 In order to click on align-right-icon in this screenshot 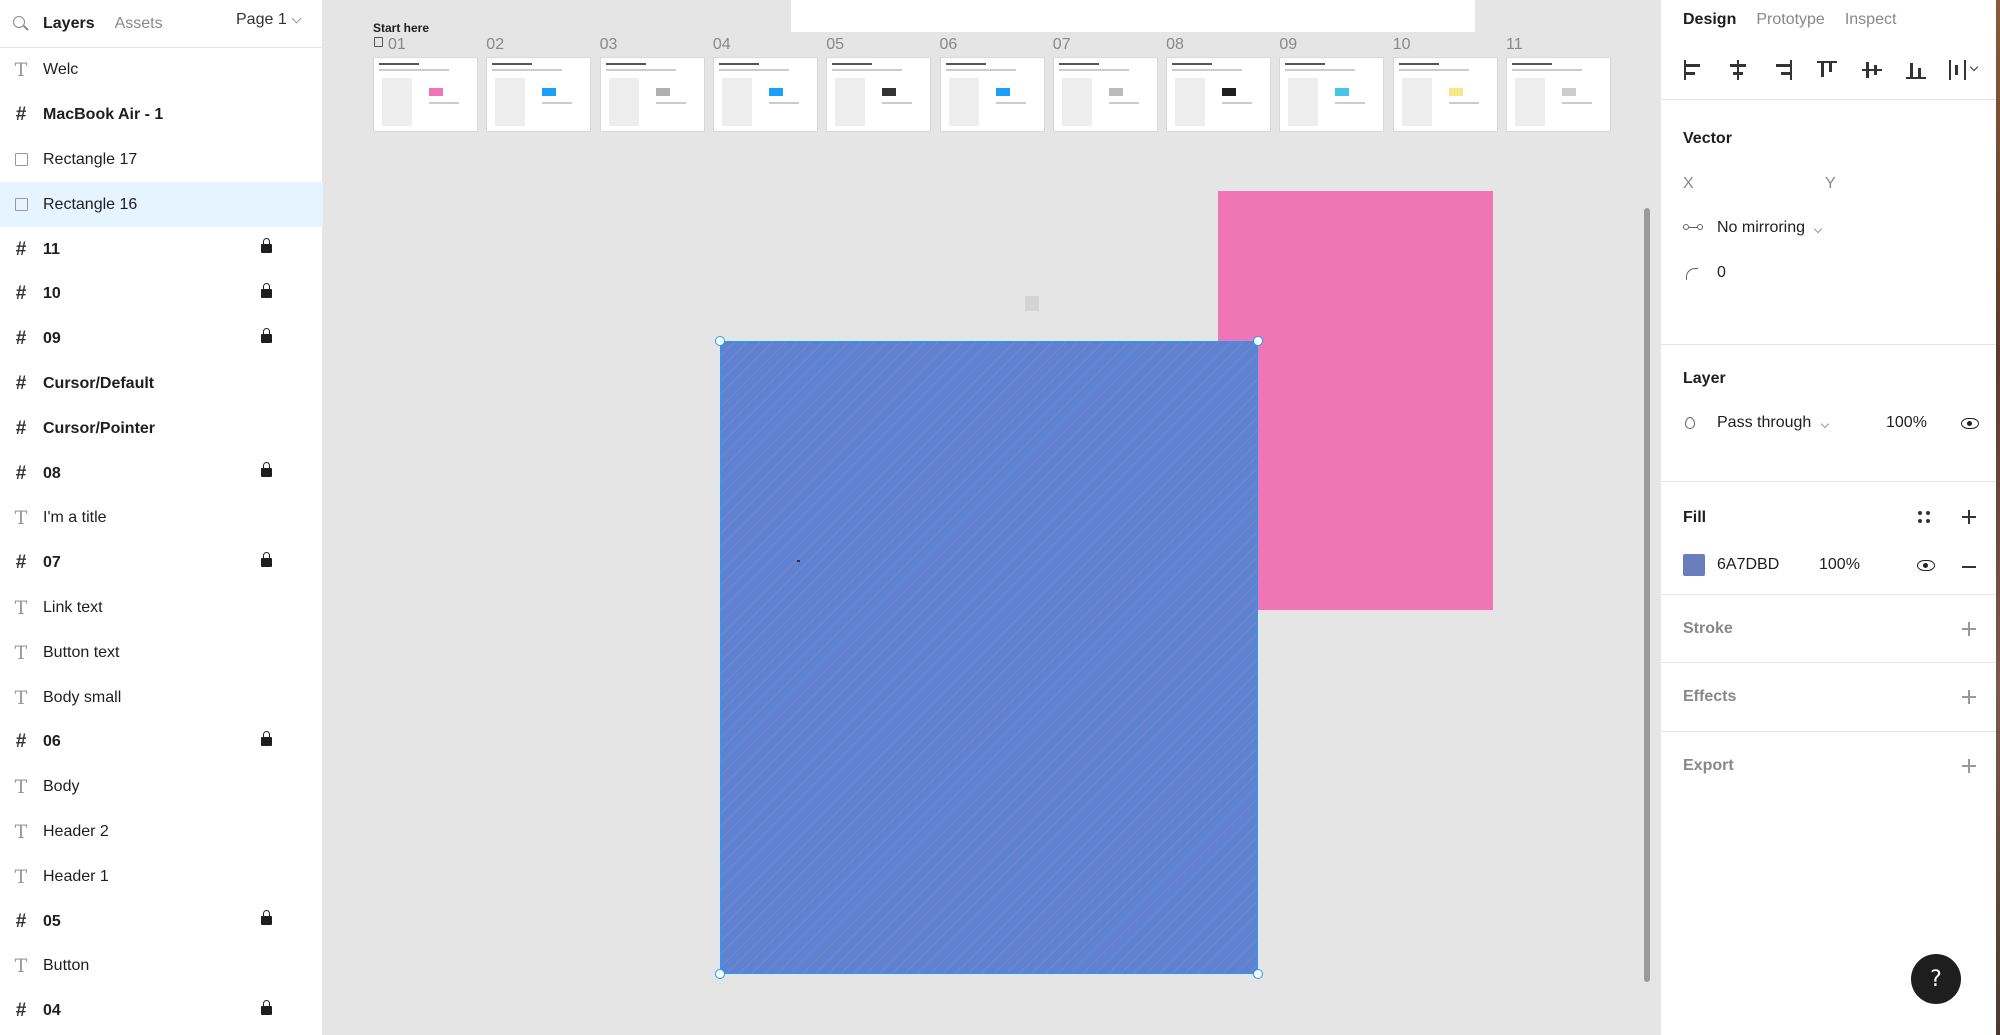, I will do `click(1783, 70)`.